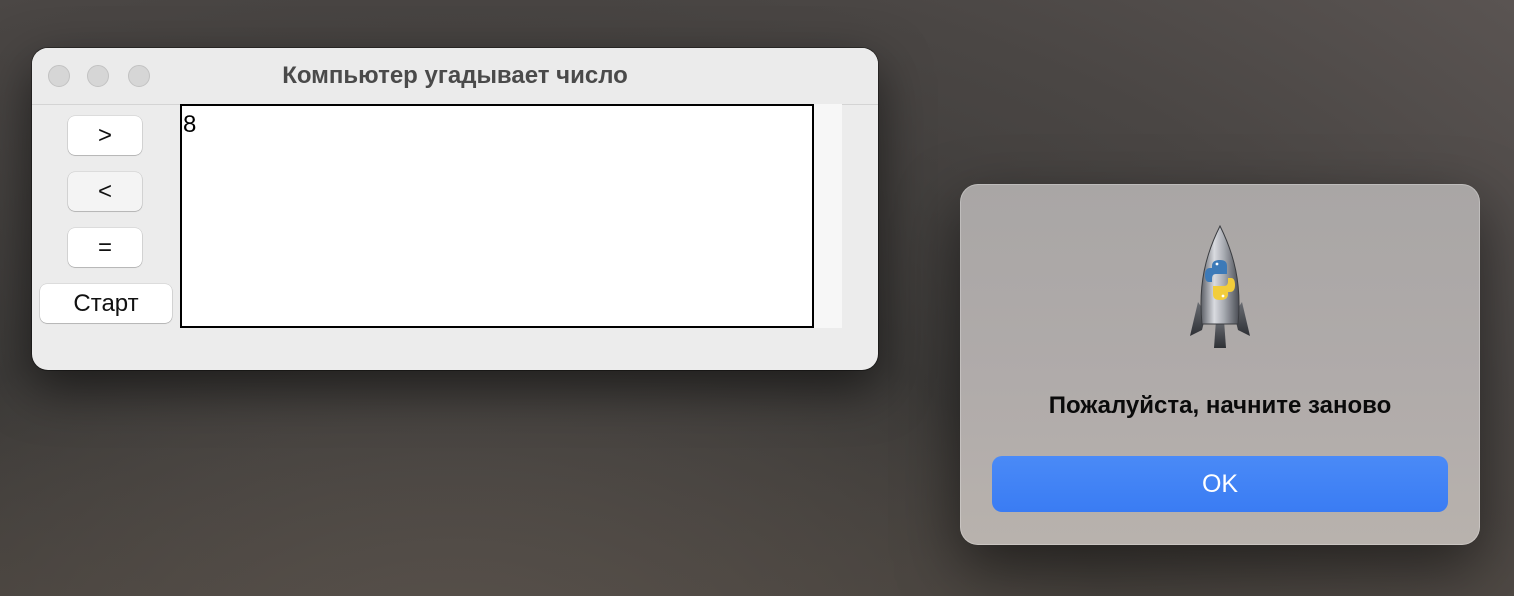 Image resolution: width=1514 pixels, height=596 pixels. I want to click on title-bar: Компьютер угадывает число, so click(455, 76).